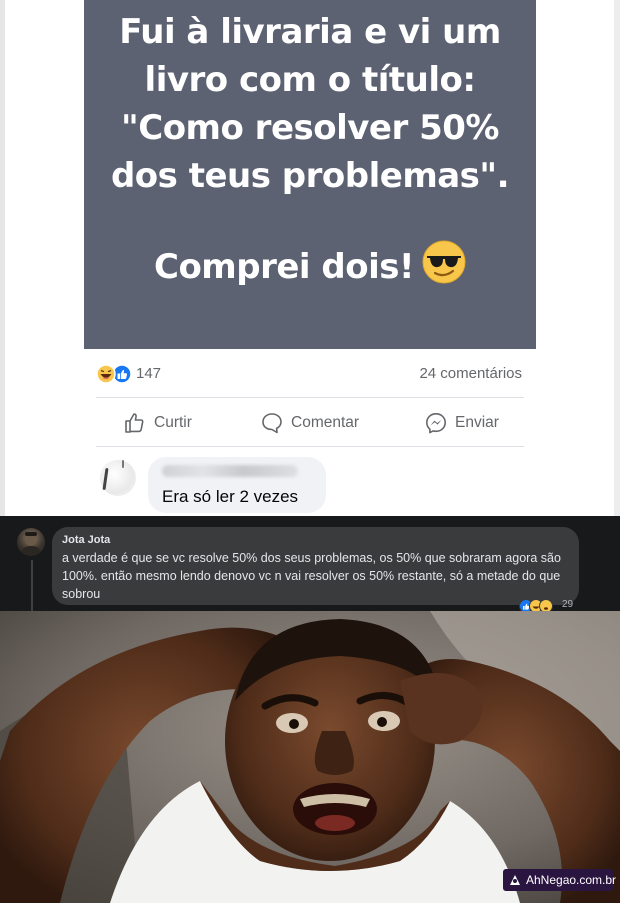 The width and height of the screenshot is (620, 903). Describe the element at coordinates (617, 258) in the screenshot. I see `right-edge-strip` at that location.